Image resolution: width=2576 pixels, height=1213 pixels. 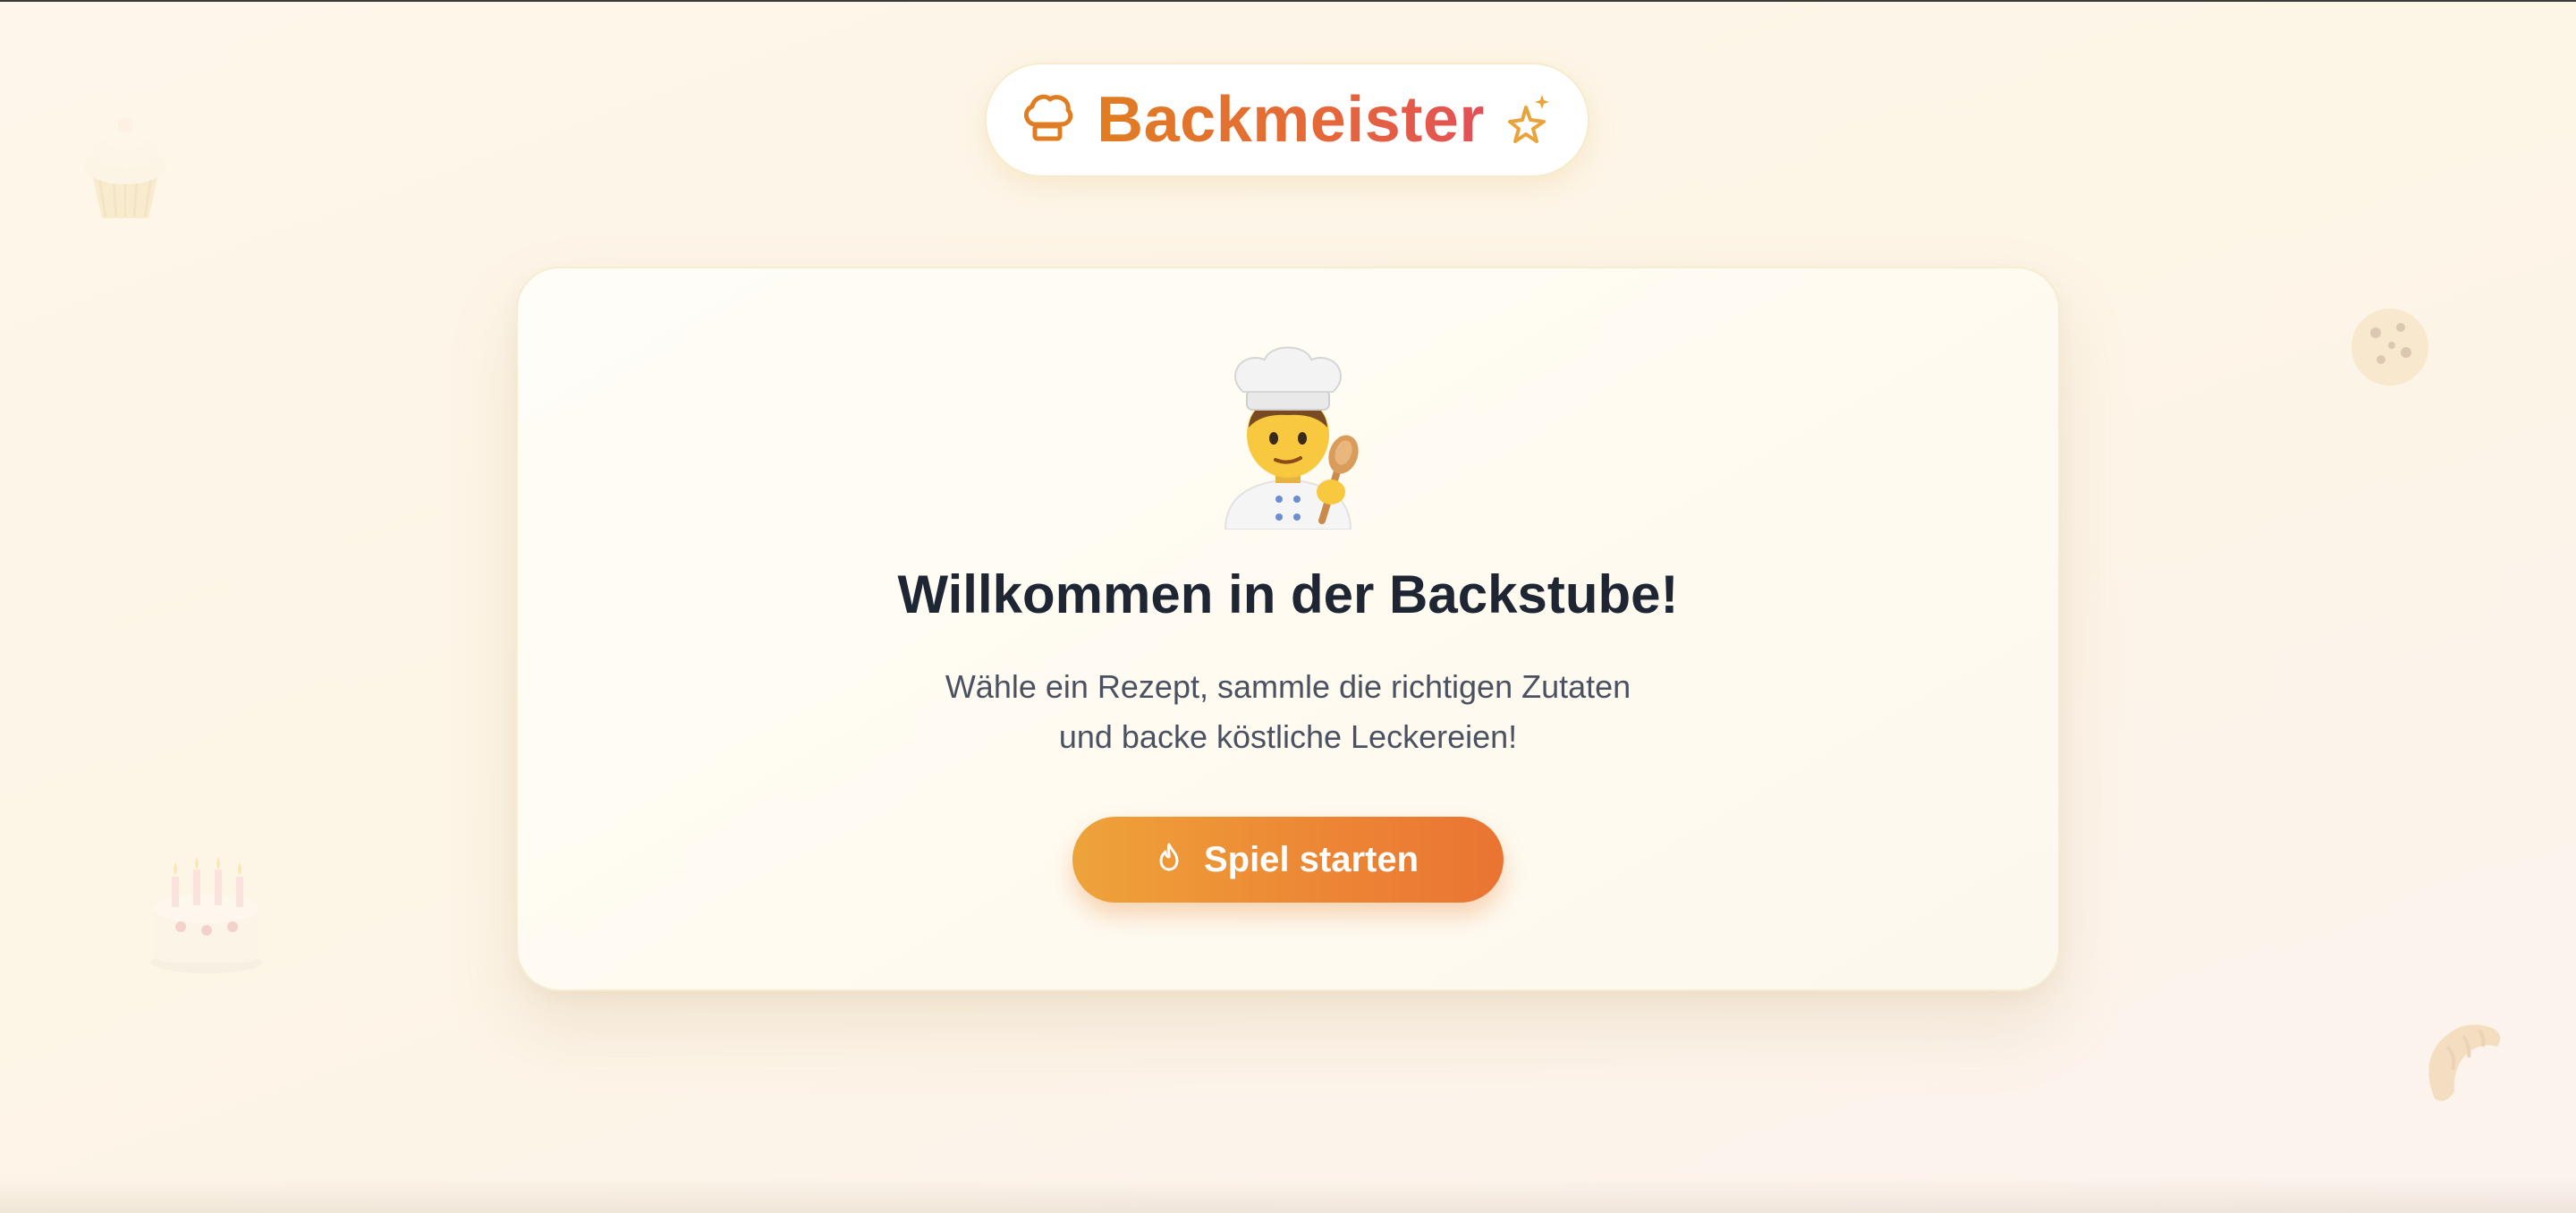 What do you see at coordinates (1047, 120) in the screenshot?
I see `chef-hat-icon` at bounding box center [1047, 120].